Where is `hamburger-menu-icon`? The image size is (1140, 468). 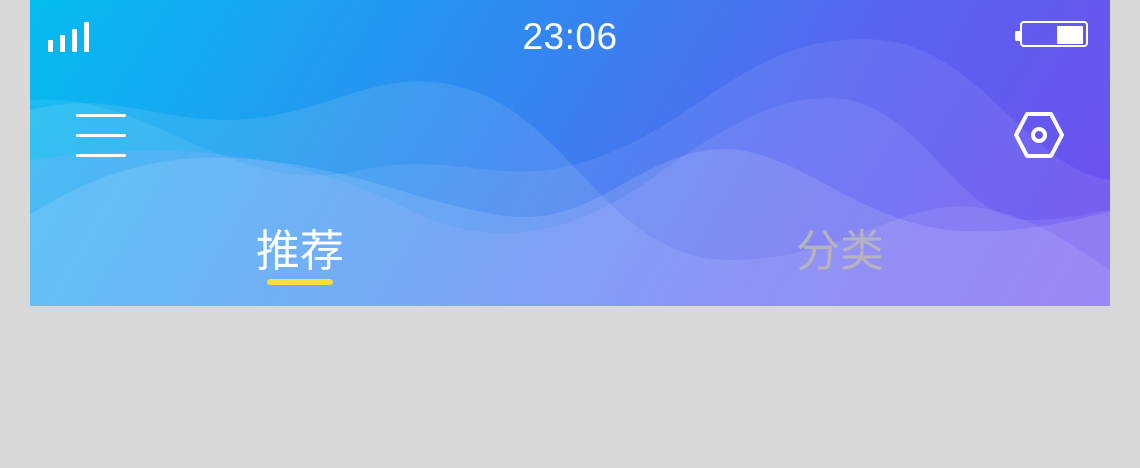
hamburger-menu-icon is located at coordinates (101, 115).